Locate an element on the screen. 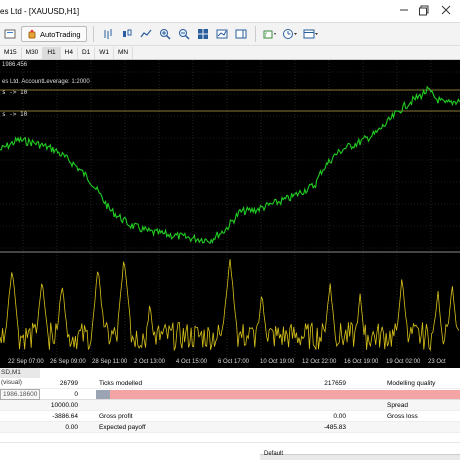  templates-icon is located at coordinates (311, 34).